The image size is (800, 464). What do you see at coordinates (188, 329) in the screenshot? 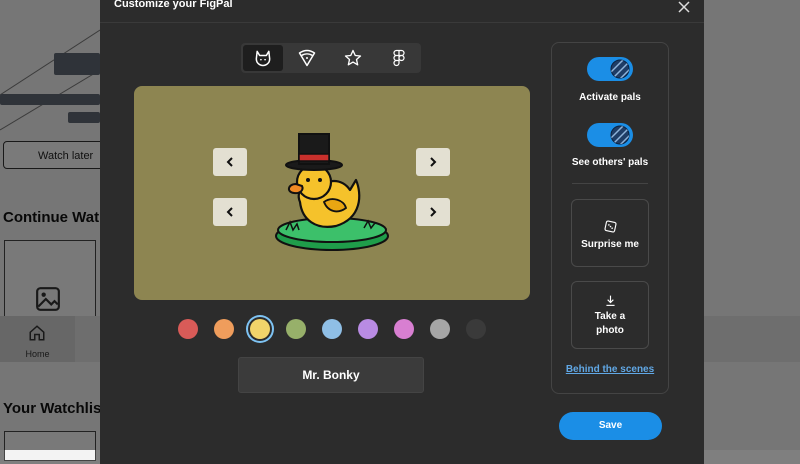
I see `swatch-red` at bounding box center [188, 329].